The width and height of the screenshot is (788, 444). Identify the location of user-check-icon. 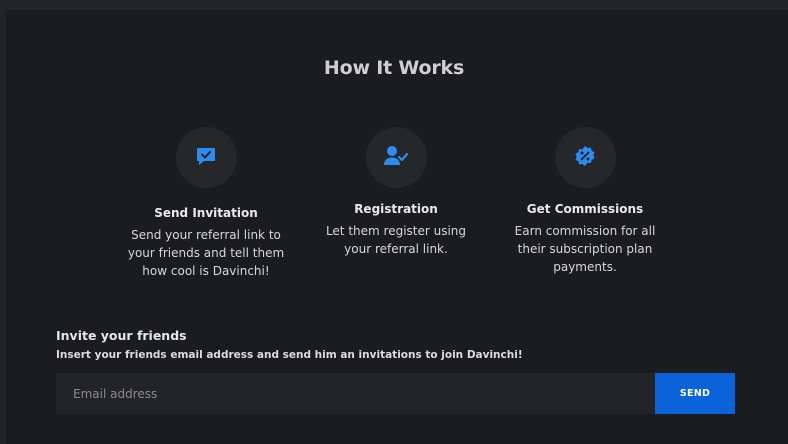
(396, 158).